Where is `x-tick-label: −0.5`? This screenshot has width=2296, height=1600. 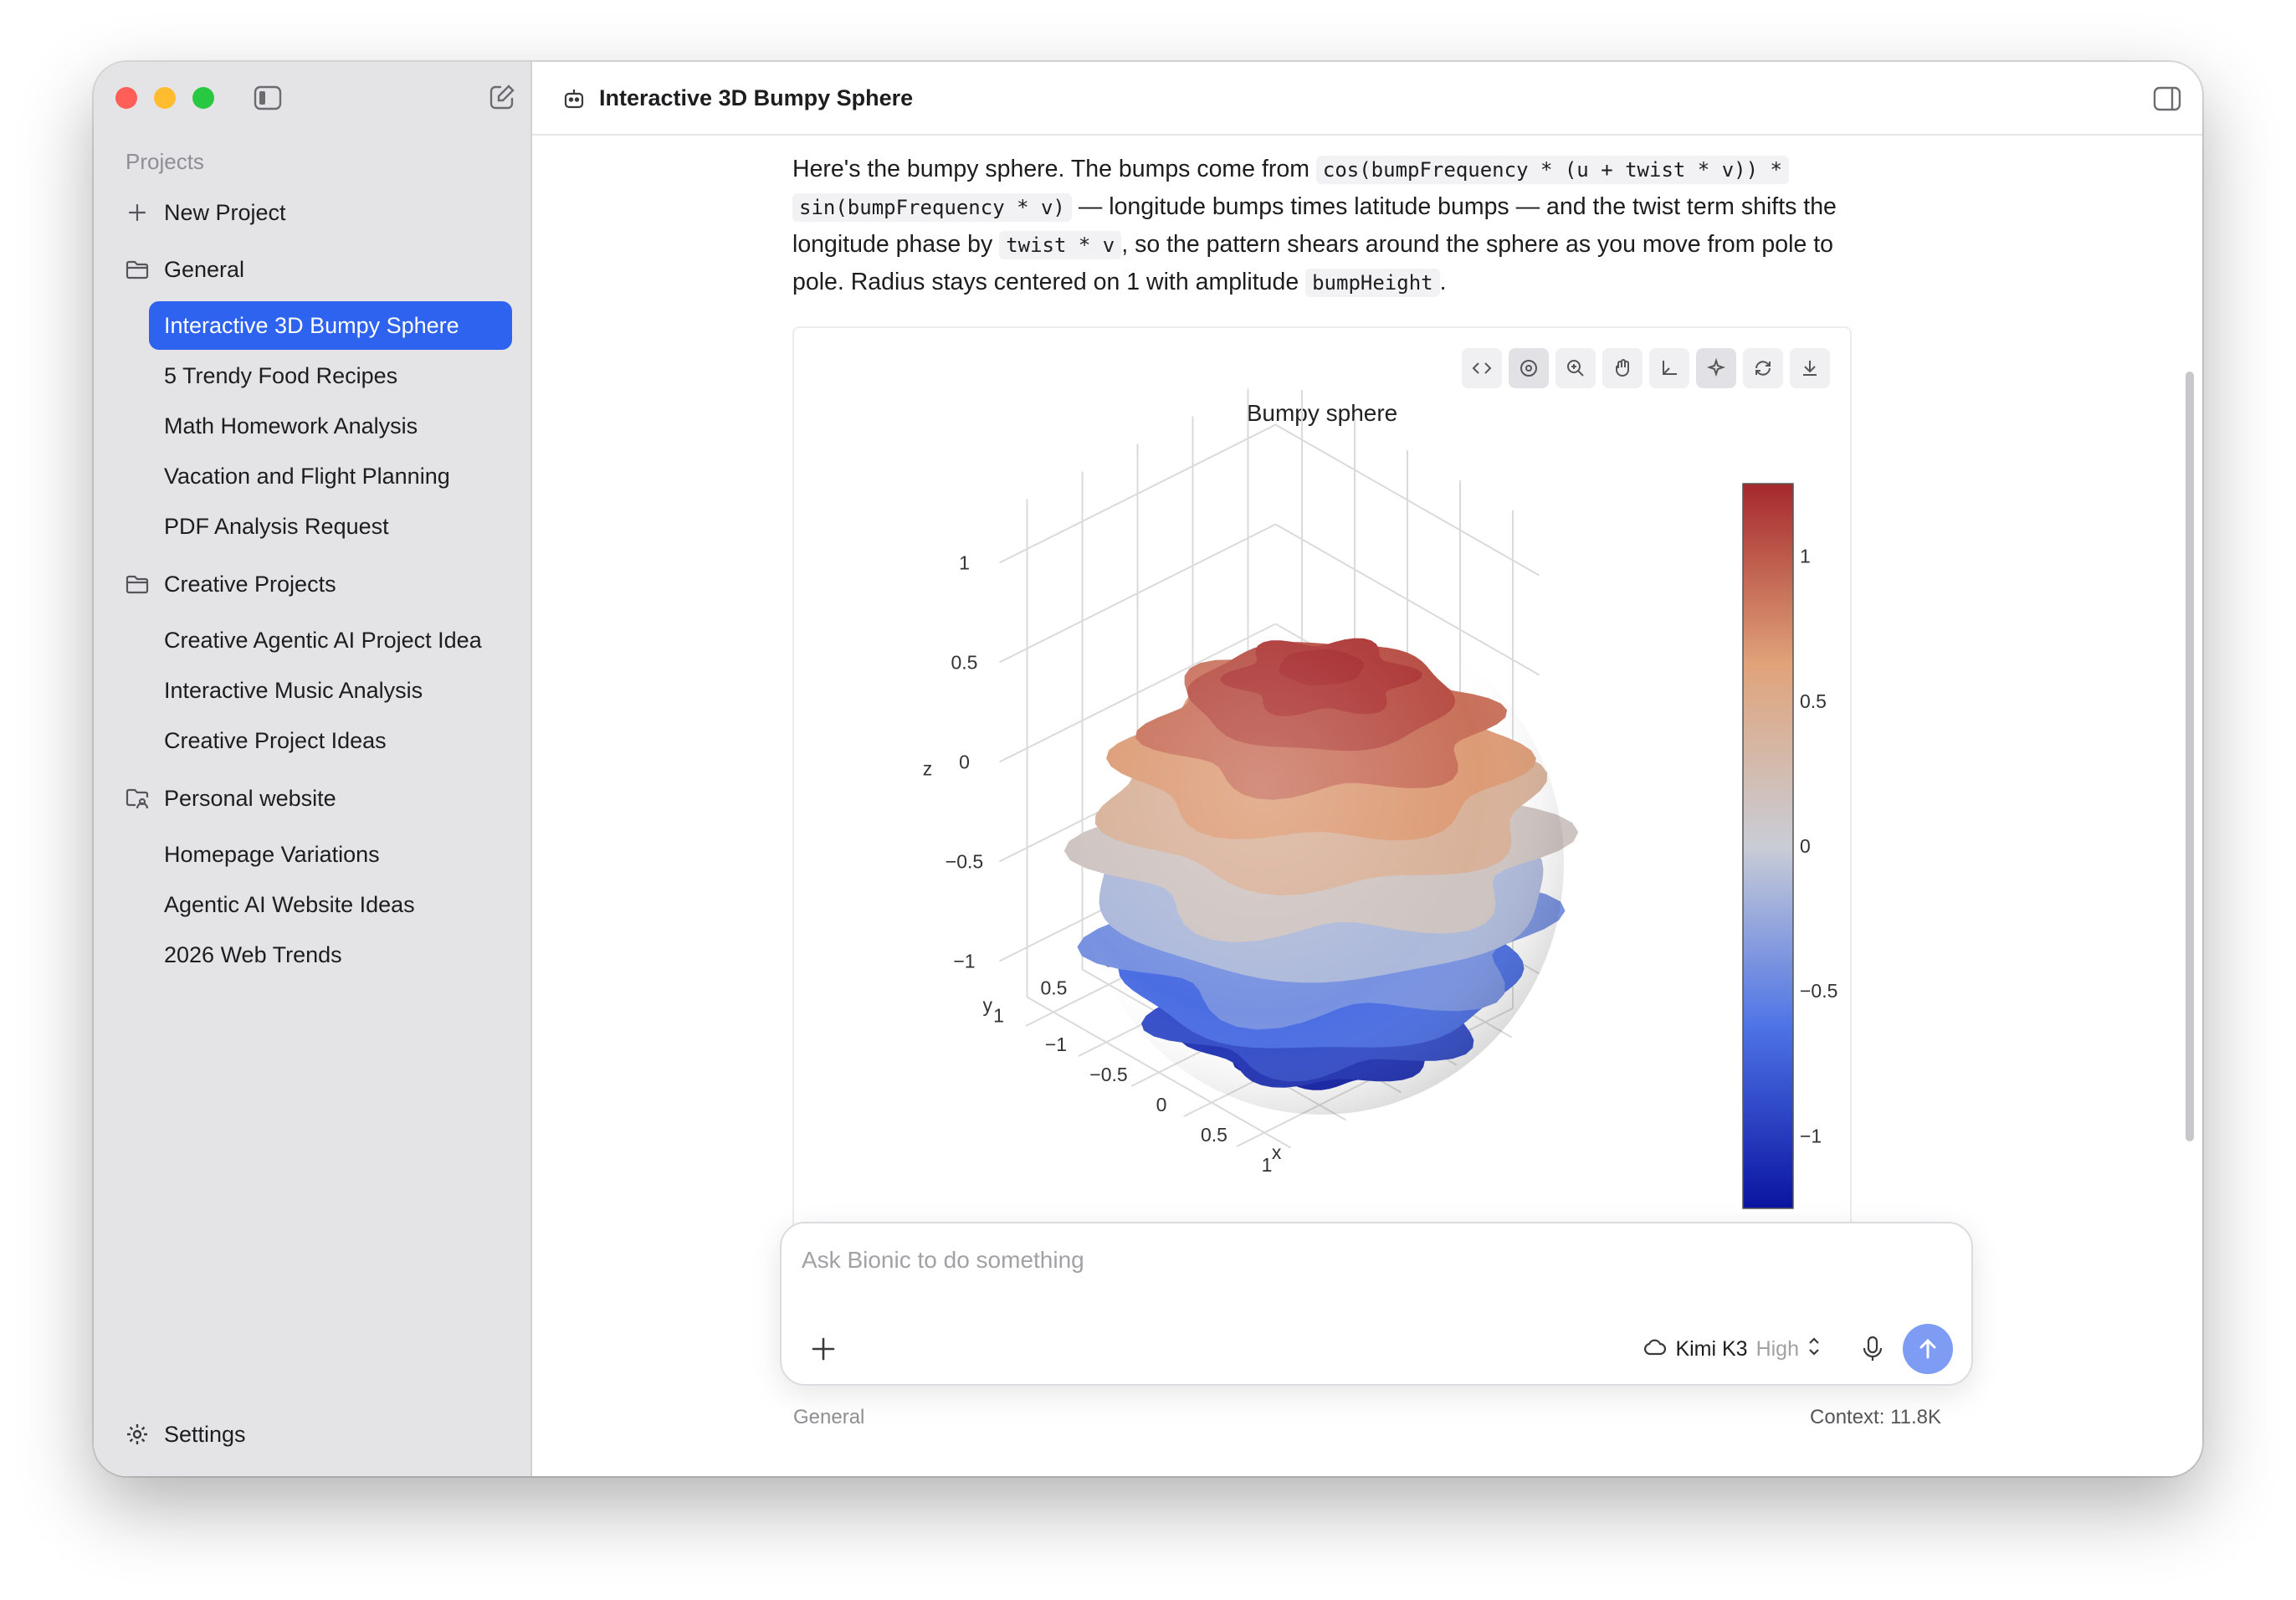 x-tick-label: −0.5 is located at coordinates (1108, 1074).